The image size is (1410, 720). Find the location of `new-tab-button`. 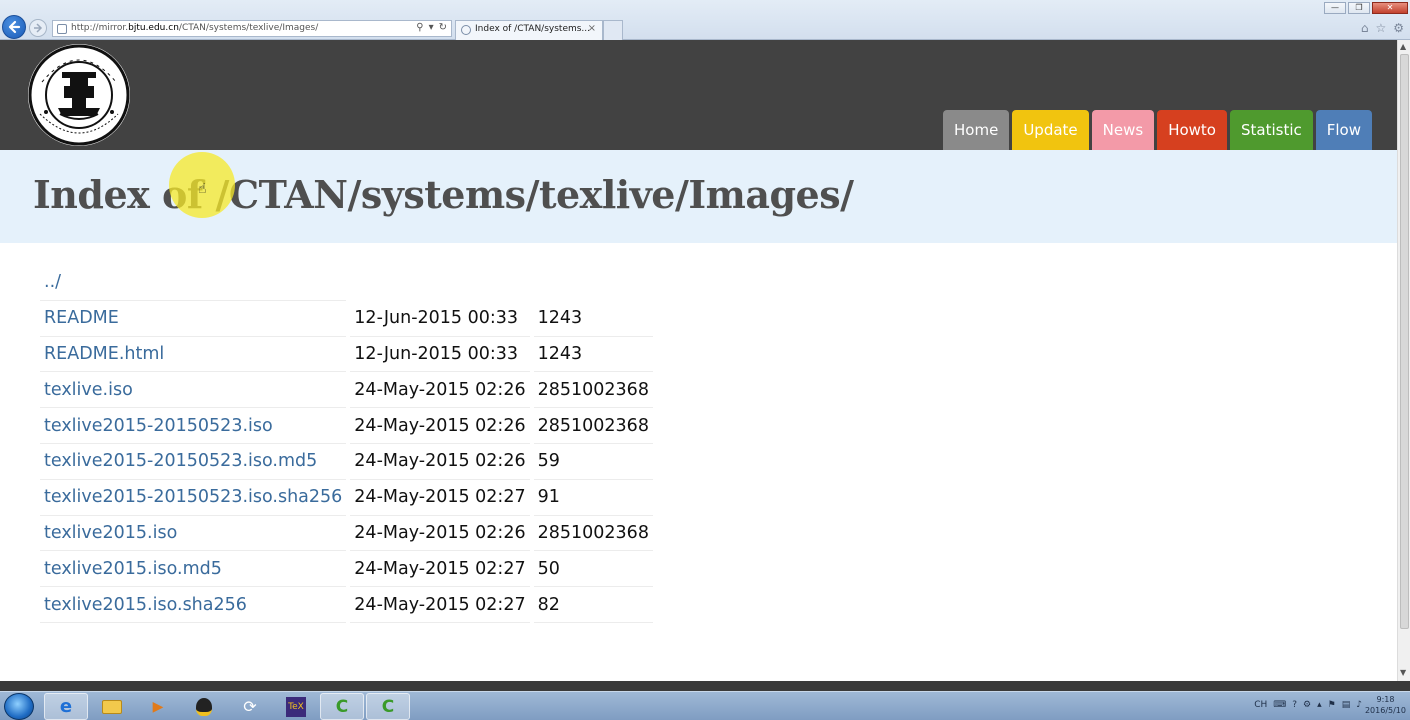

new-tab-button is located at coordinates (613, 30).